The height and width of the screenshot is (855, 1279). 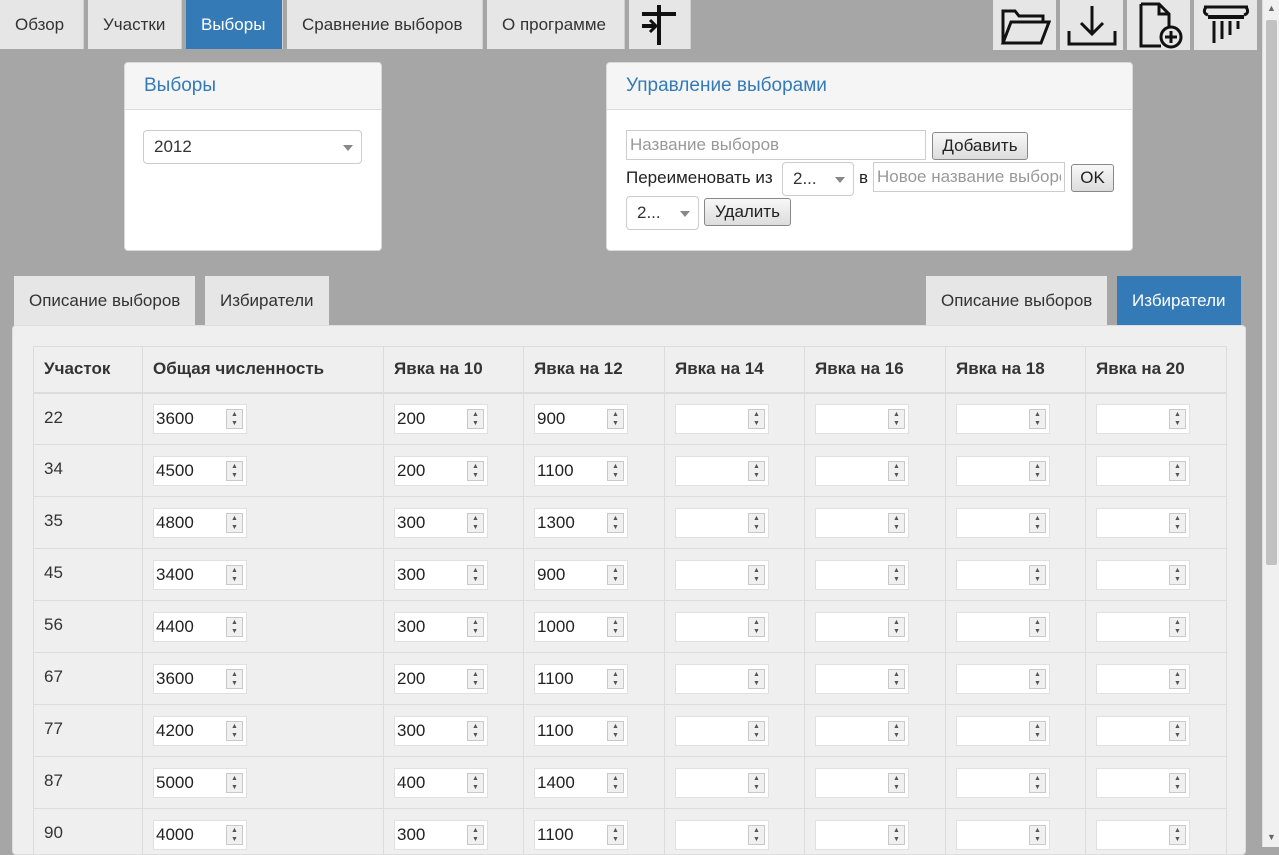 What do you see at coordinates (1179, 301) in the screenshot?
I see `subtab-voters-right: Избиратели` at bounding box center [1179, 301].